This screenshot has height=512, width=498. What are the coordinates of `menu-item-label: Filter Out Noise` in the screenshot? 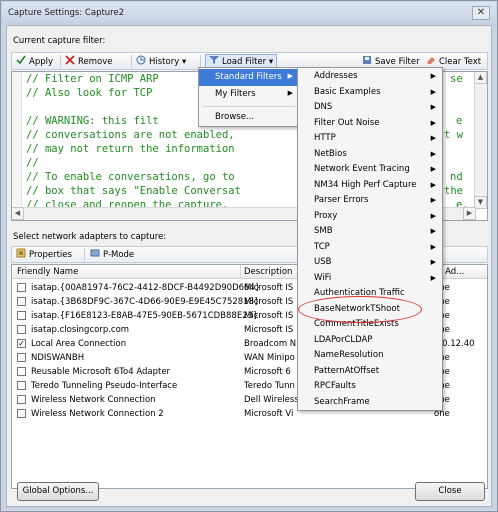 It's located at (347, 122).